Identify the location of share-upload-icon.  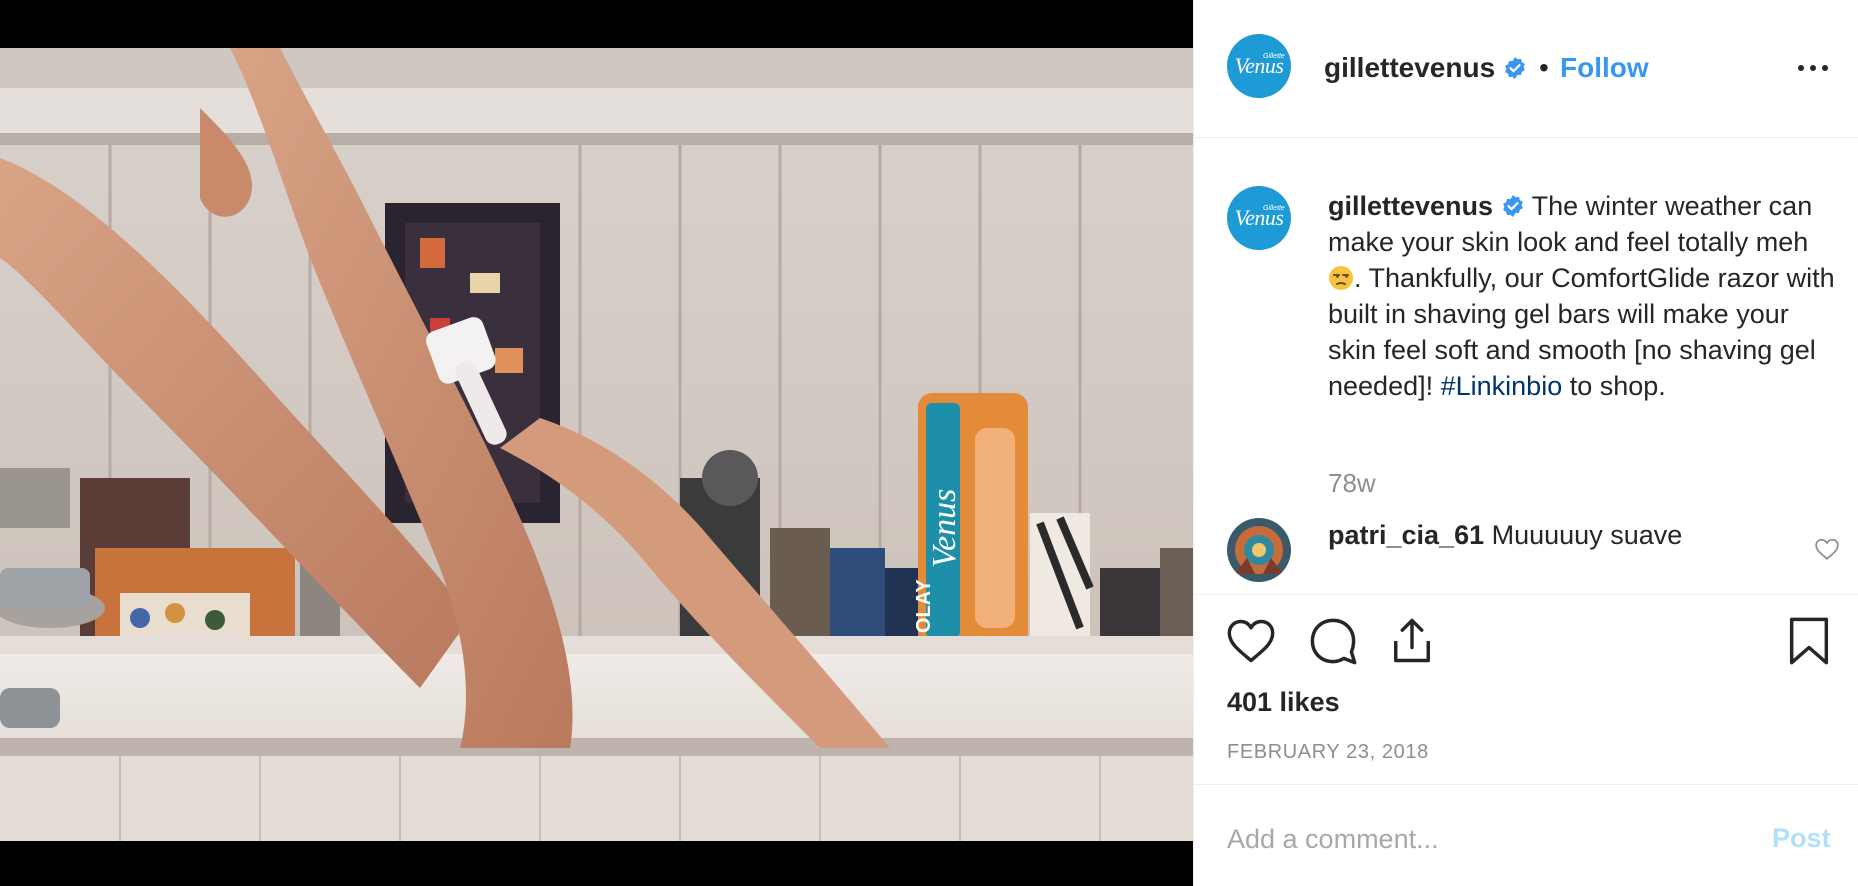
(1412, 641).